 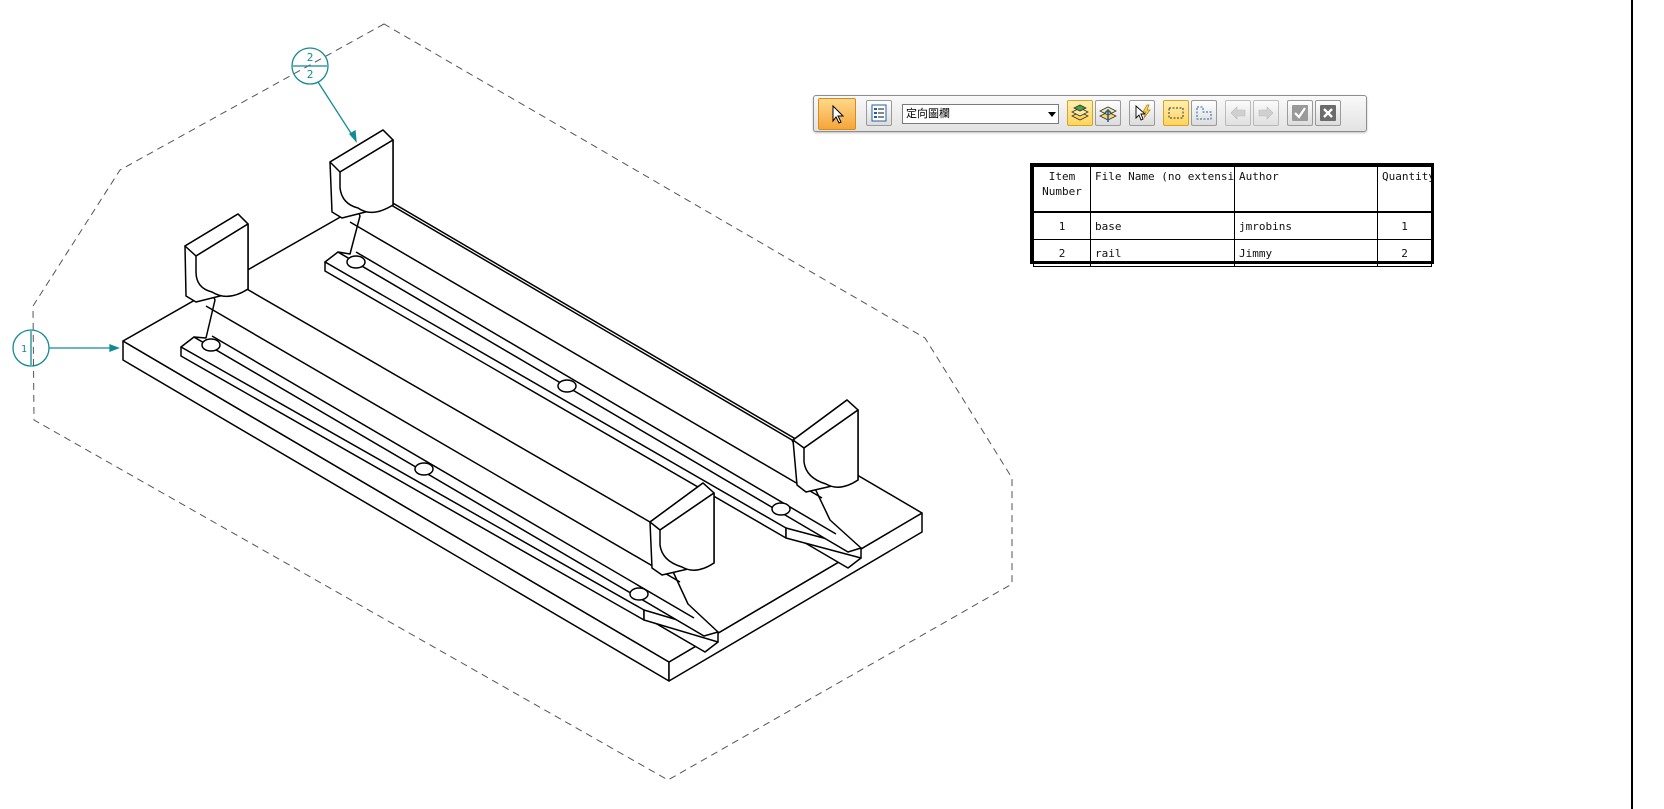 I want to click on column-header-author: Author, so click(x=1306, y=189).